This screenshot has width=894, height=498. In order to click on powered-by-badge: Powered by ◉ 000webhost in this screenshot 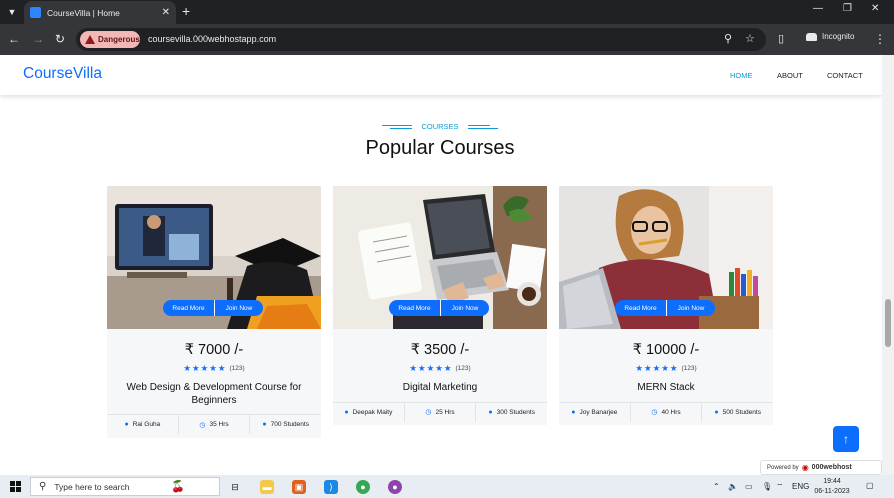, I will do `click(821, 467)`.